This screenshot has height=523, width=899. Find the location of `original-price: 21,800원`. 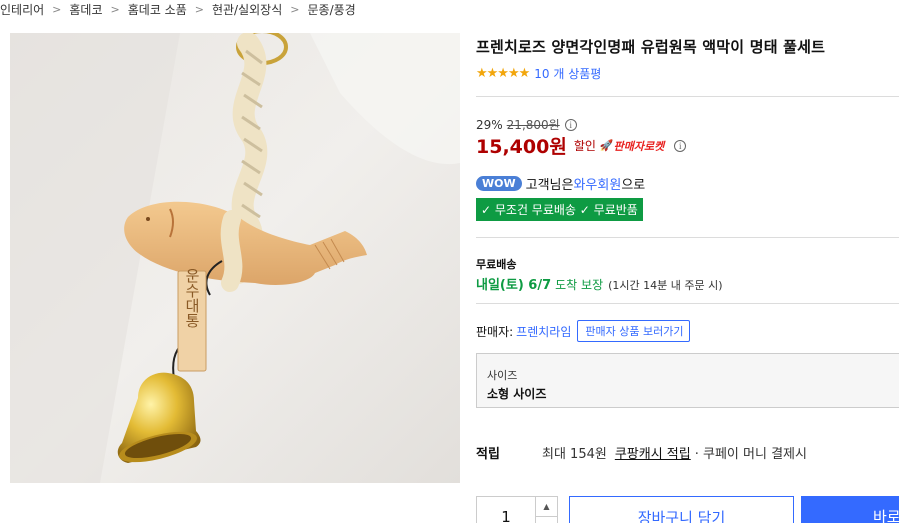

original-price: 21,800원 is located at coordinates (533, 125).